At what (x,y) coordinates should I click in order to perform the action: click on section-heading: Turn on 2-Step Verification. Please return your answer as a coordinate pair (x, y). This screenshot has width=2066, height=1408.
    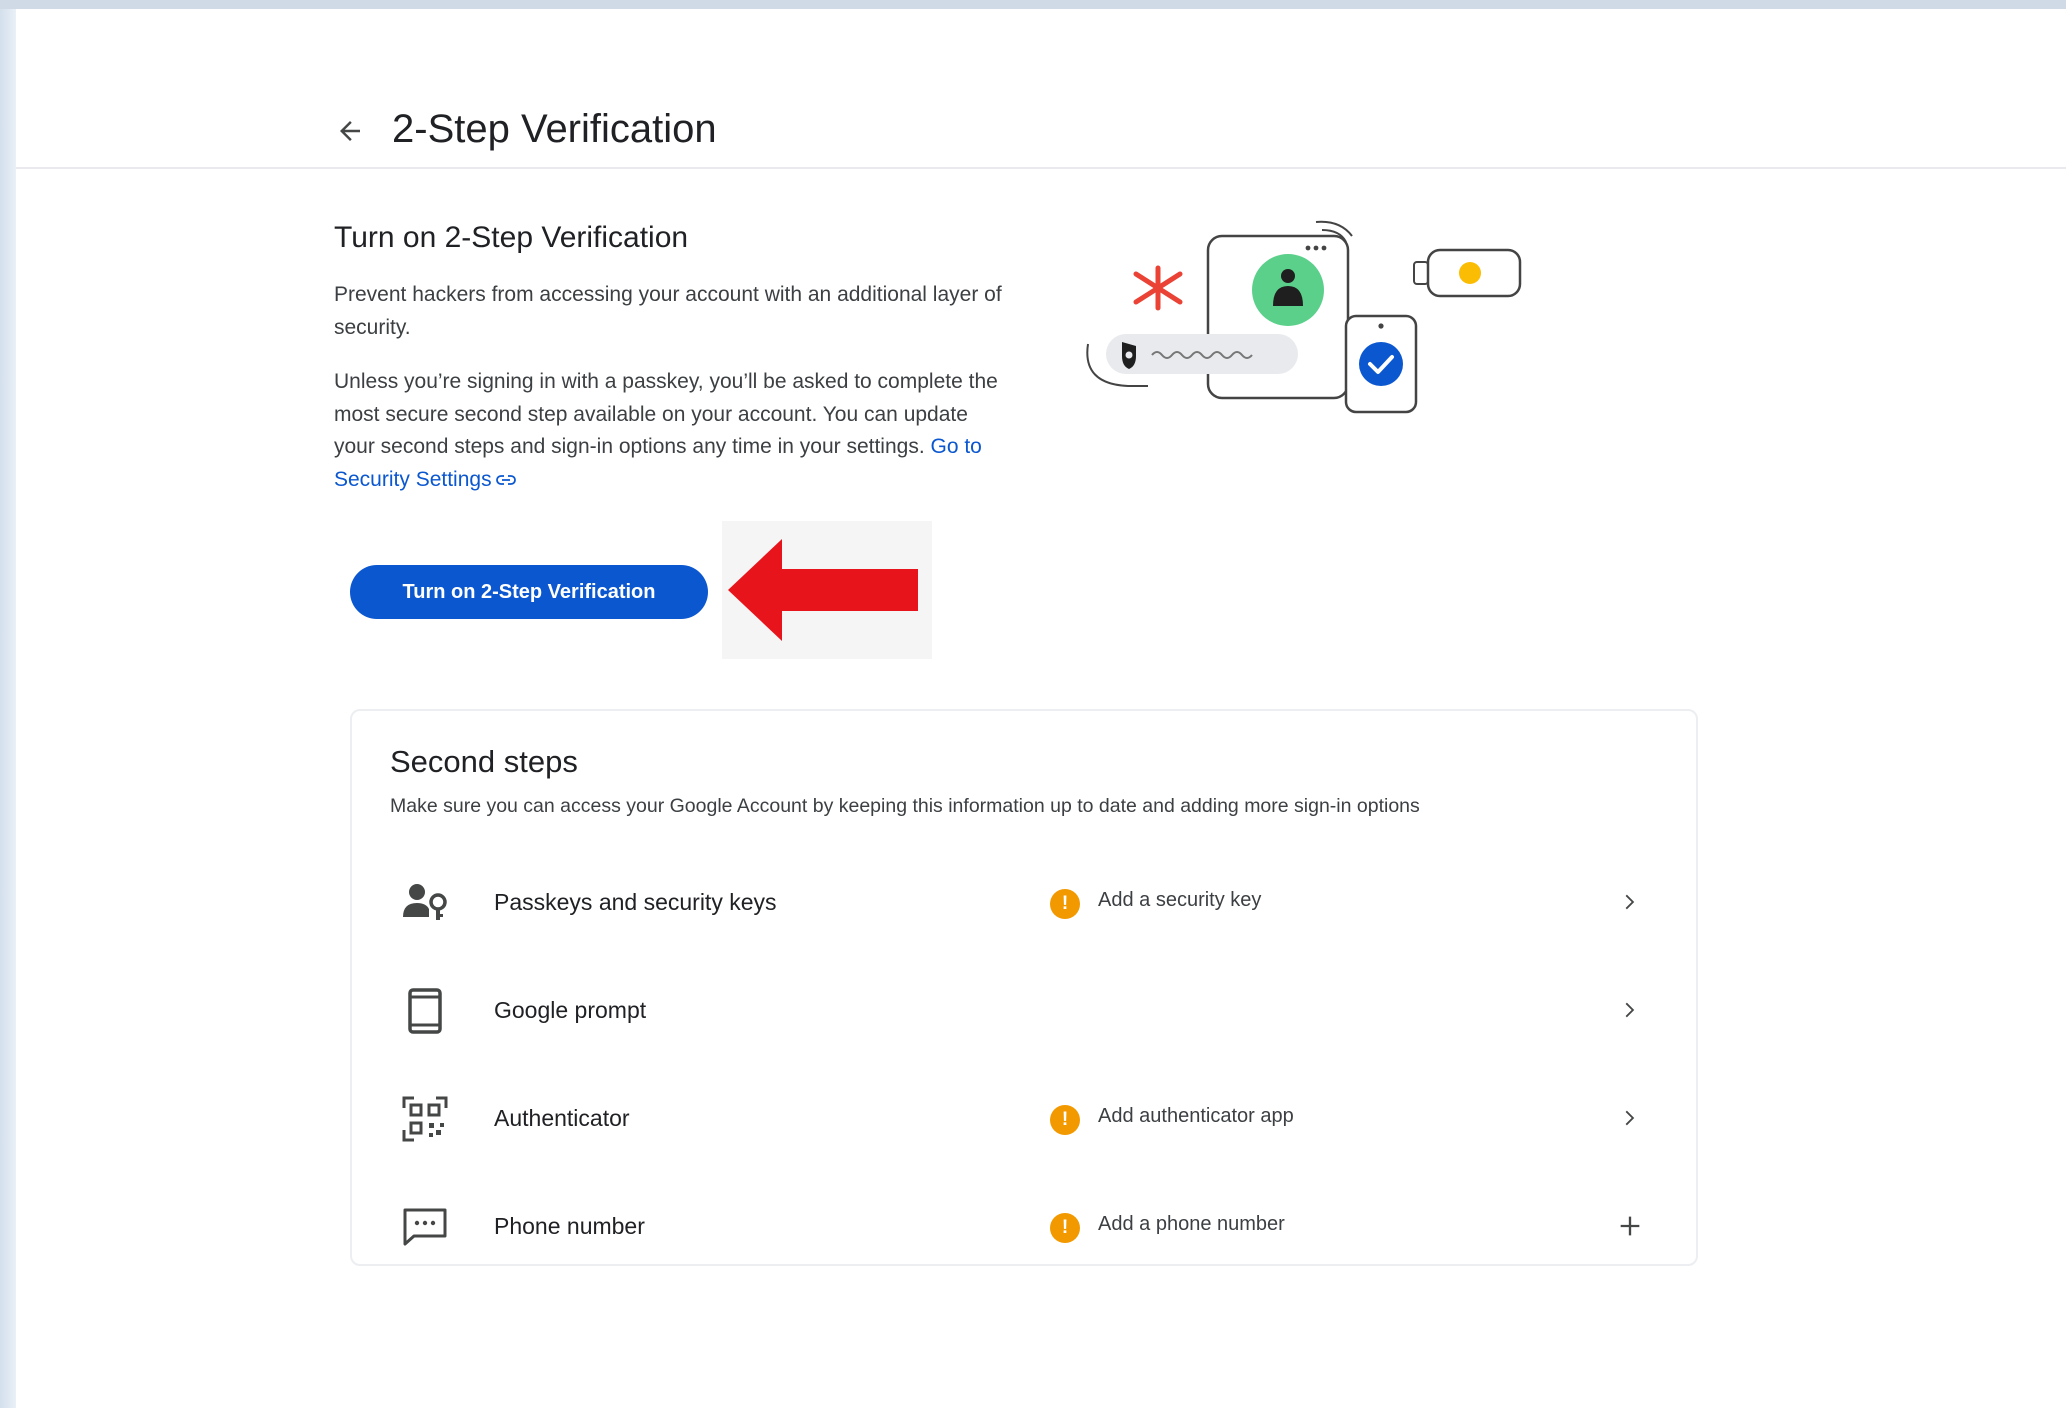
    Looking at the image, I should click on (511, 237).